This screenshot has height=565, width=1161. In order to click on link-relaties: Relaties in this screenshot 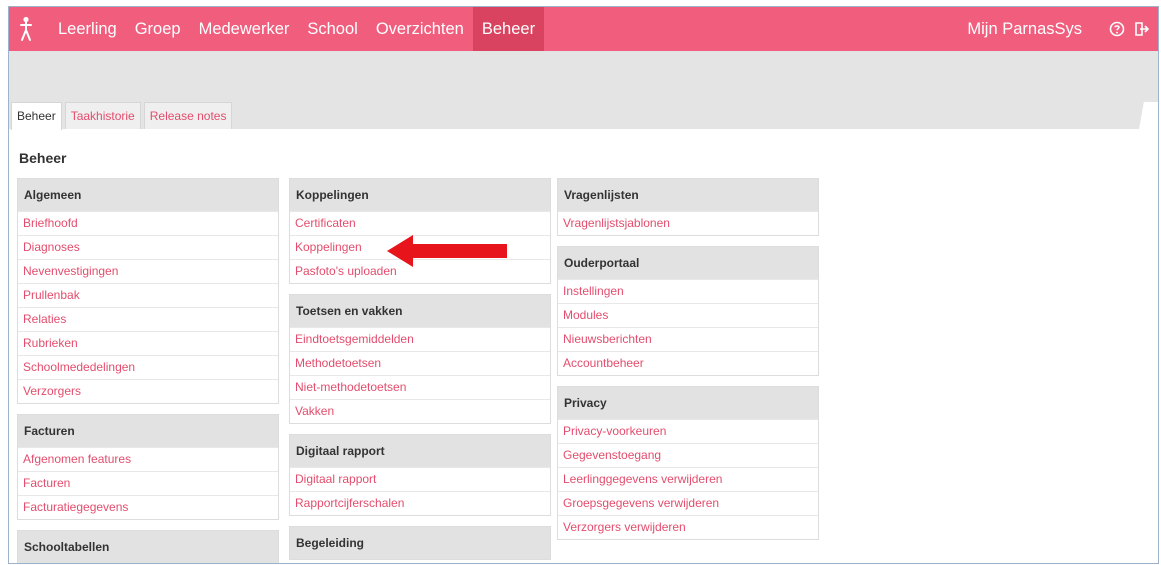, I will do `click(148, 319)`.